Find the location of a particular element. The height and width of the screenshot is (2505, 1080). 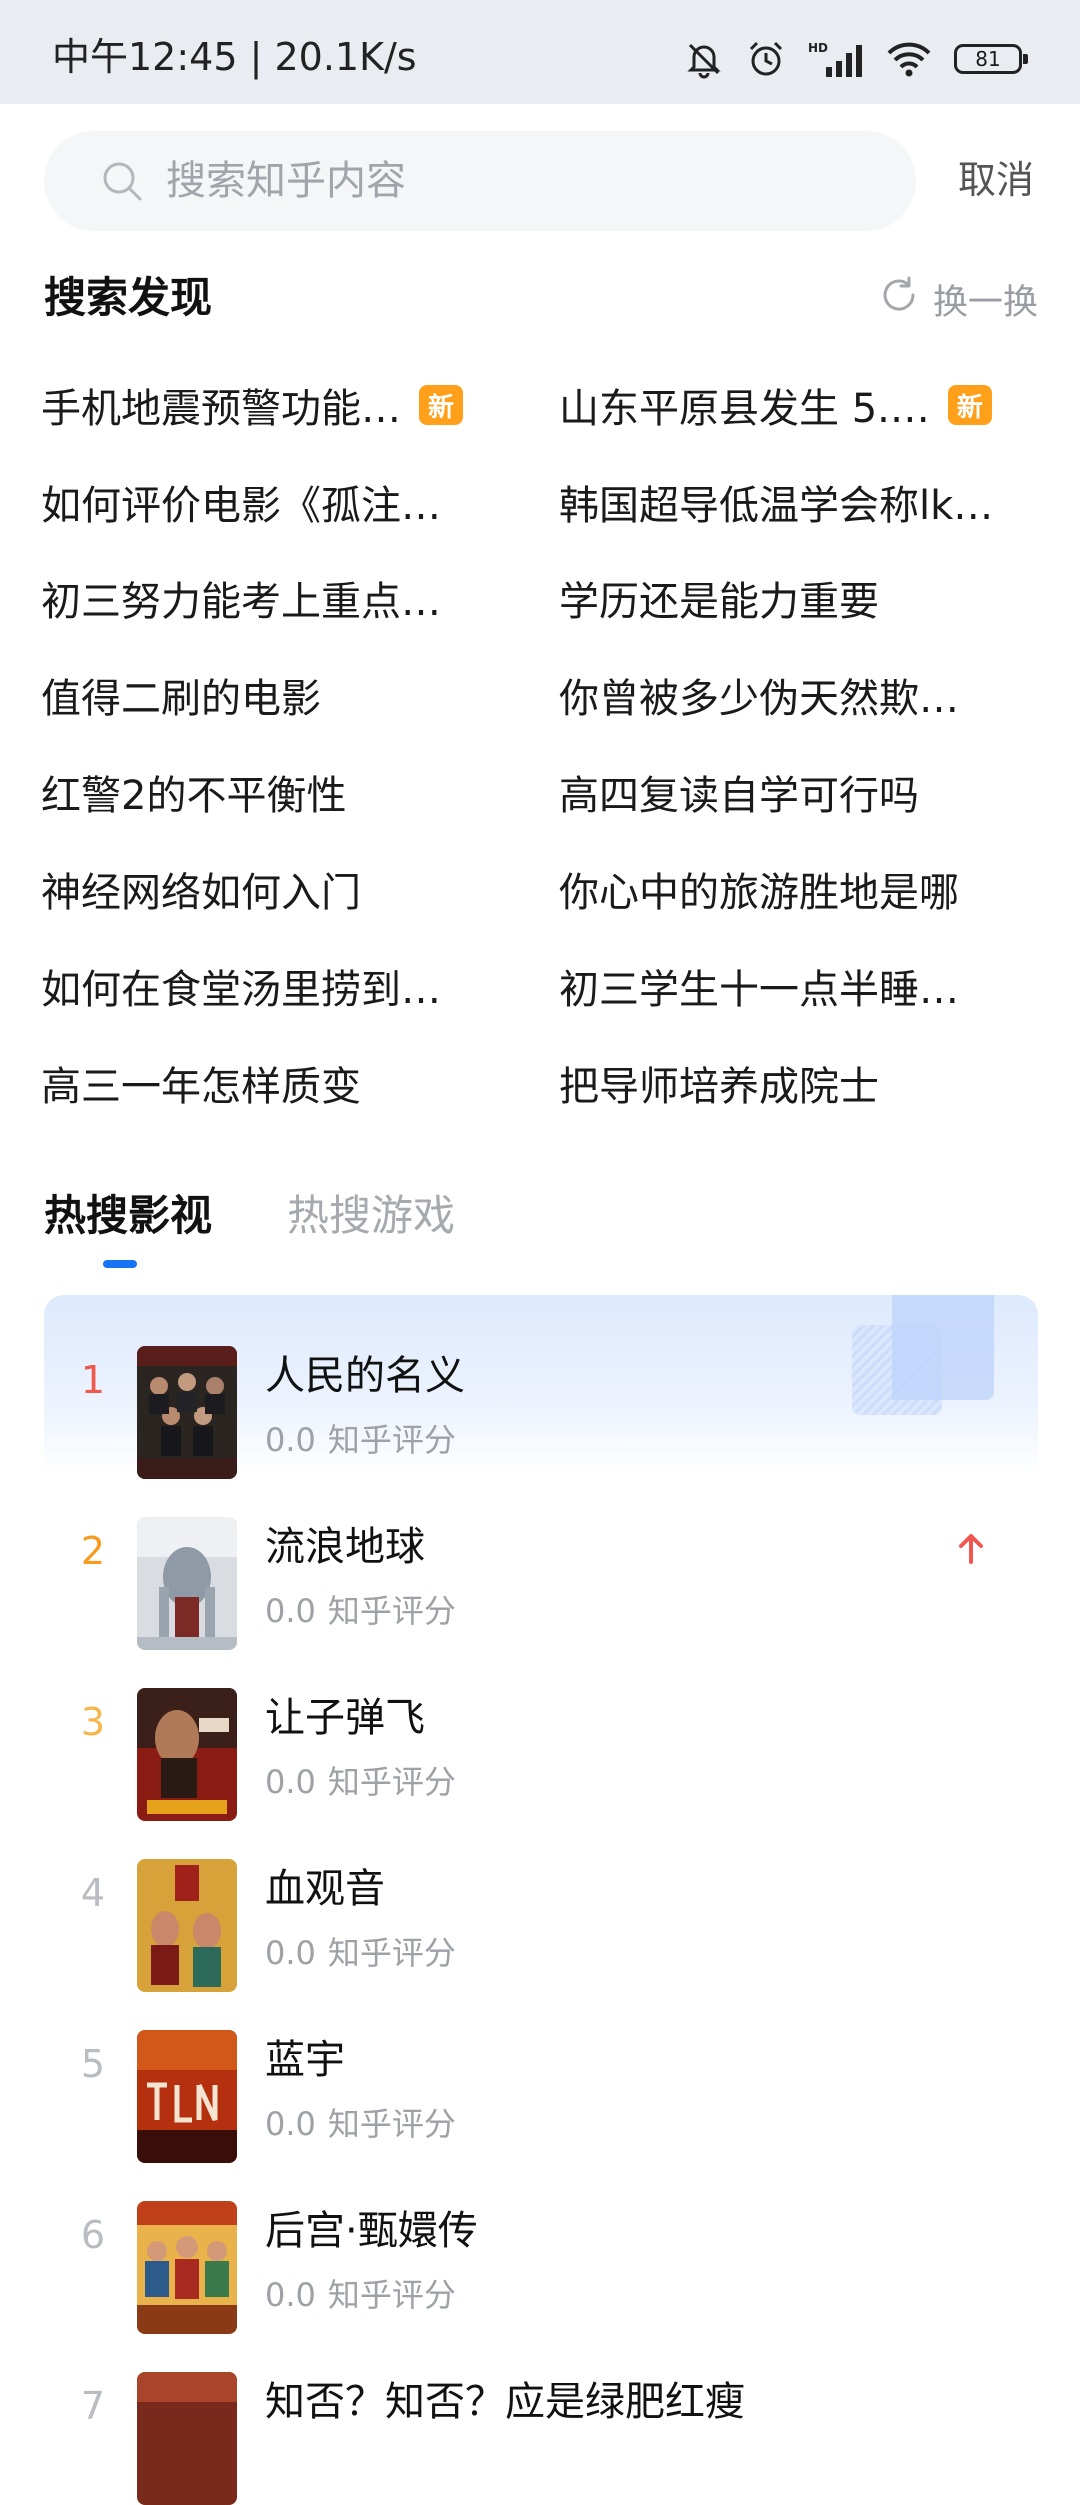

discover-item: 高四复读自学可行吗 is located at coordinates (799, 792).